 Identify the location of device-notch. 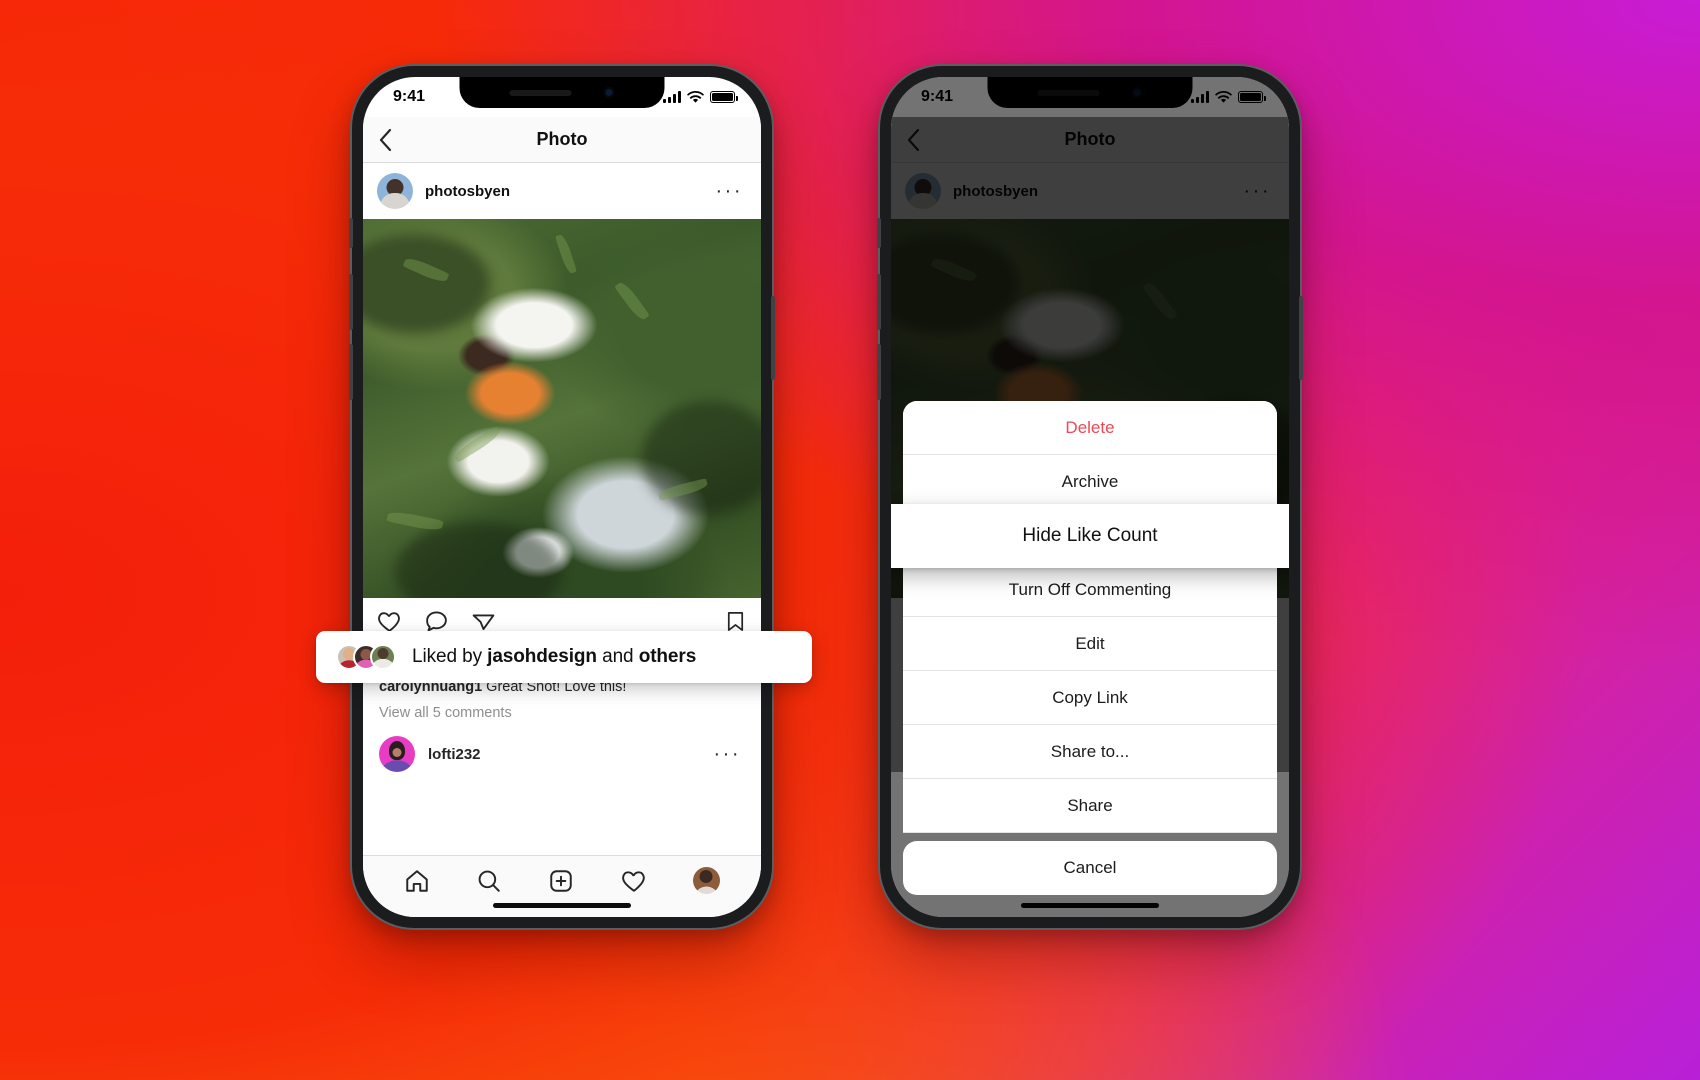
(562, 92).